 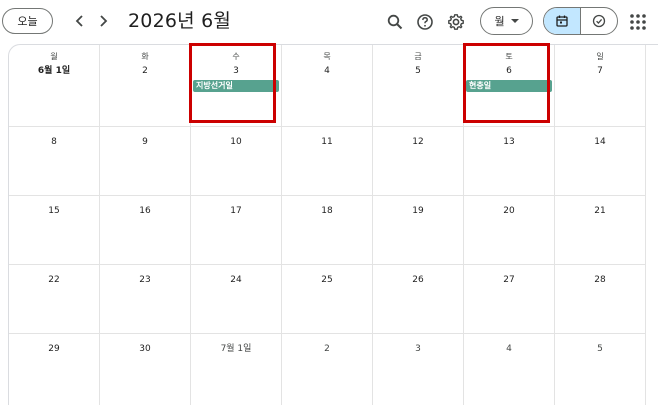 What do you see at coordinates (180, 21) in the screenshot?
I see `month-title: 2026년 6월` at bounding box center [180, 21].